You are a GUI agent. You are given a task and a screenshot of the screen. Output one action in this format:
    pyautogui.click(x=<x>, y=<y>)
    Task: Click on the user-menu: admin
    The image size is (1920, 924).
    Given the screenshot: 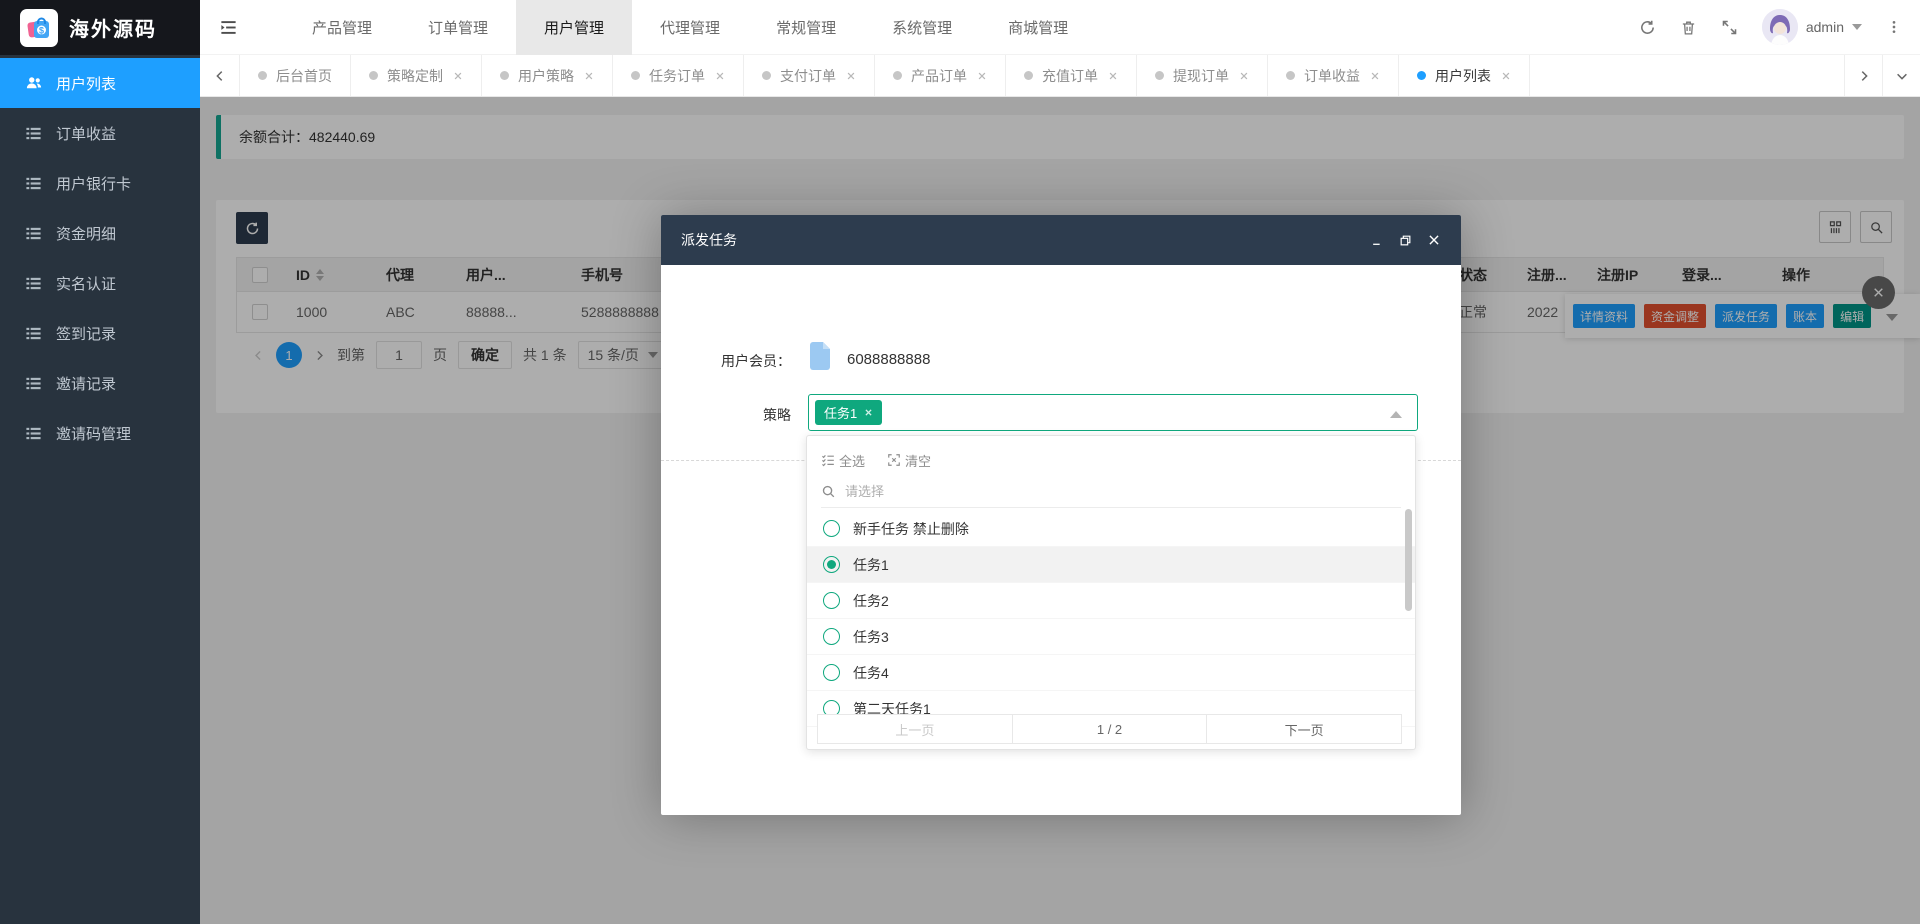 What is the action you would take?
    pyautogui.click(x=1811, y=27)
    